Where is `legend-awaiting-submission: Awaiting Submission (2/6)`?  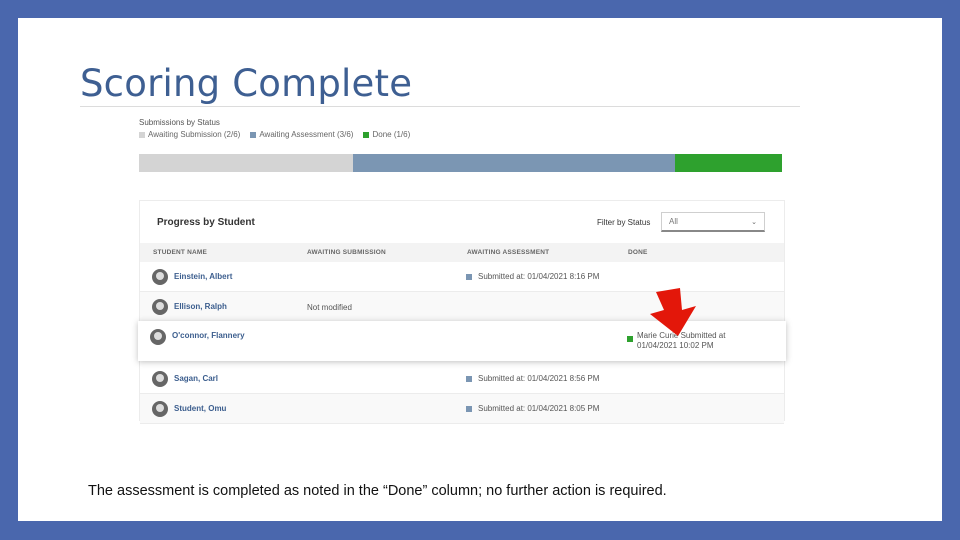
legend-awaiting-submission: Awaiting Submission (2/6) is located at coordinates (189, 134).